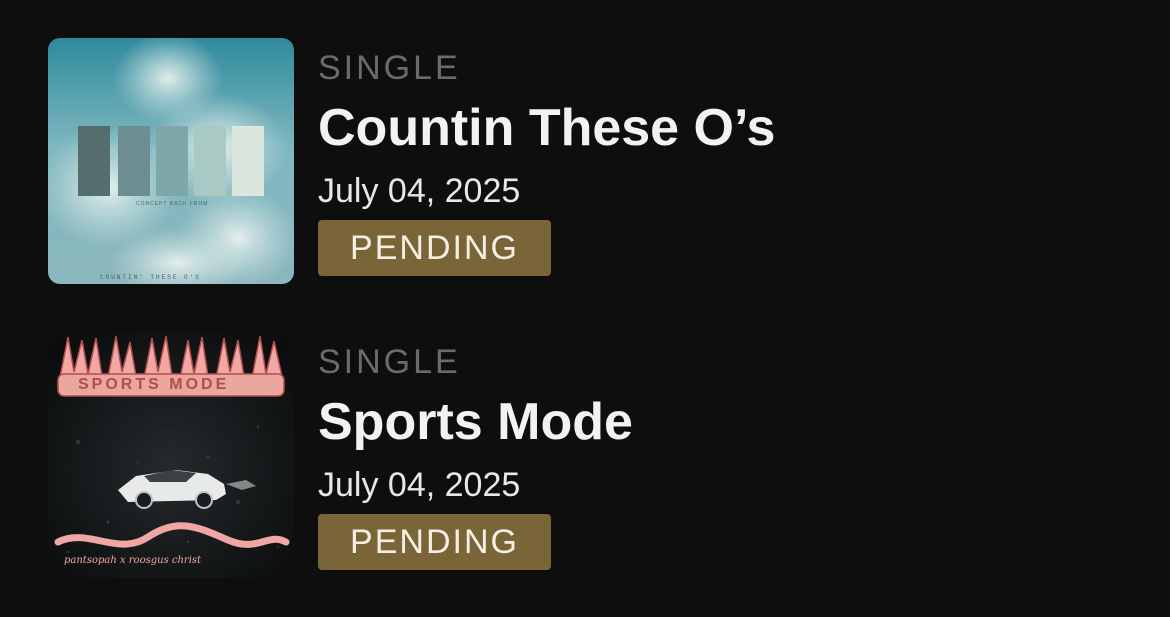  Describe the element at coordinates (172, 204) in the screenshot. I see `cover-caption-small: CONCEPT BACK FROM` at that location.